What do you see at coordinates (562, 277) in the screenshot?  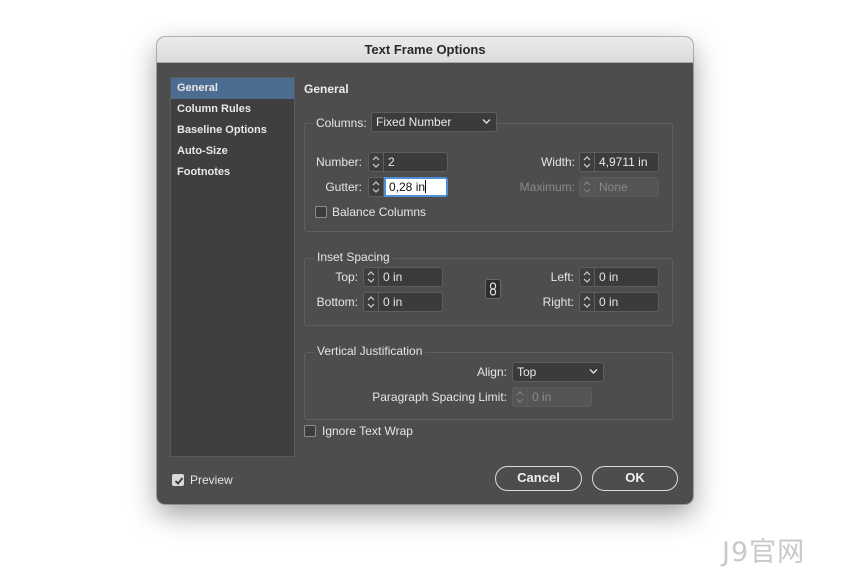 I see `inset-left-label: Left:` at bounding box center [562, 277].